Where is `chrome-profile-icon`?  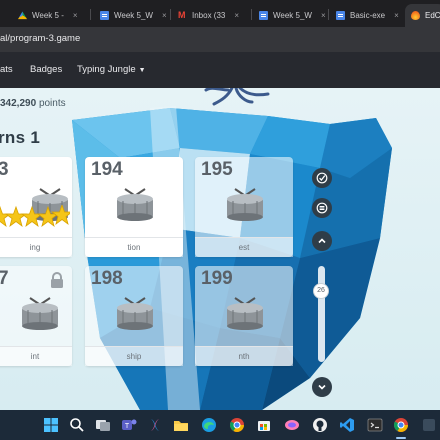
chrome-profile-icon is located at coordinates (401, 425).